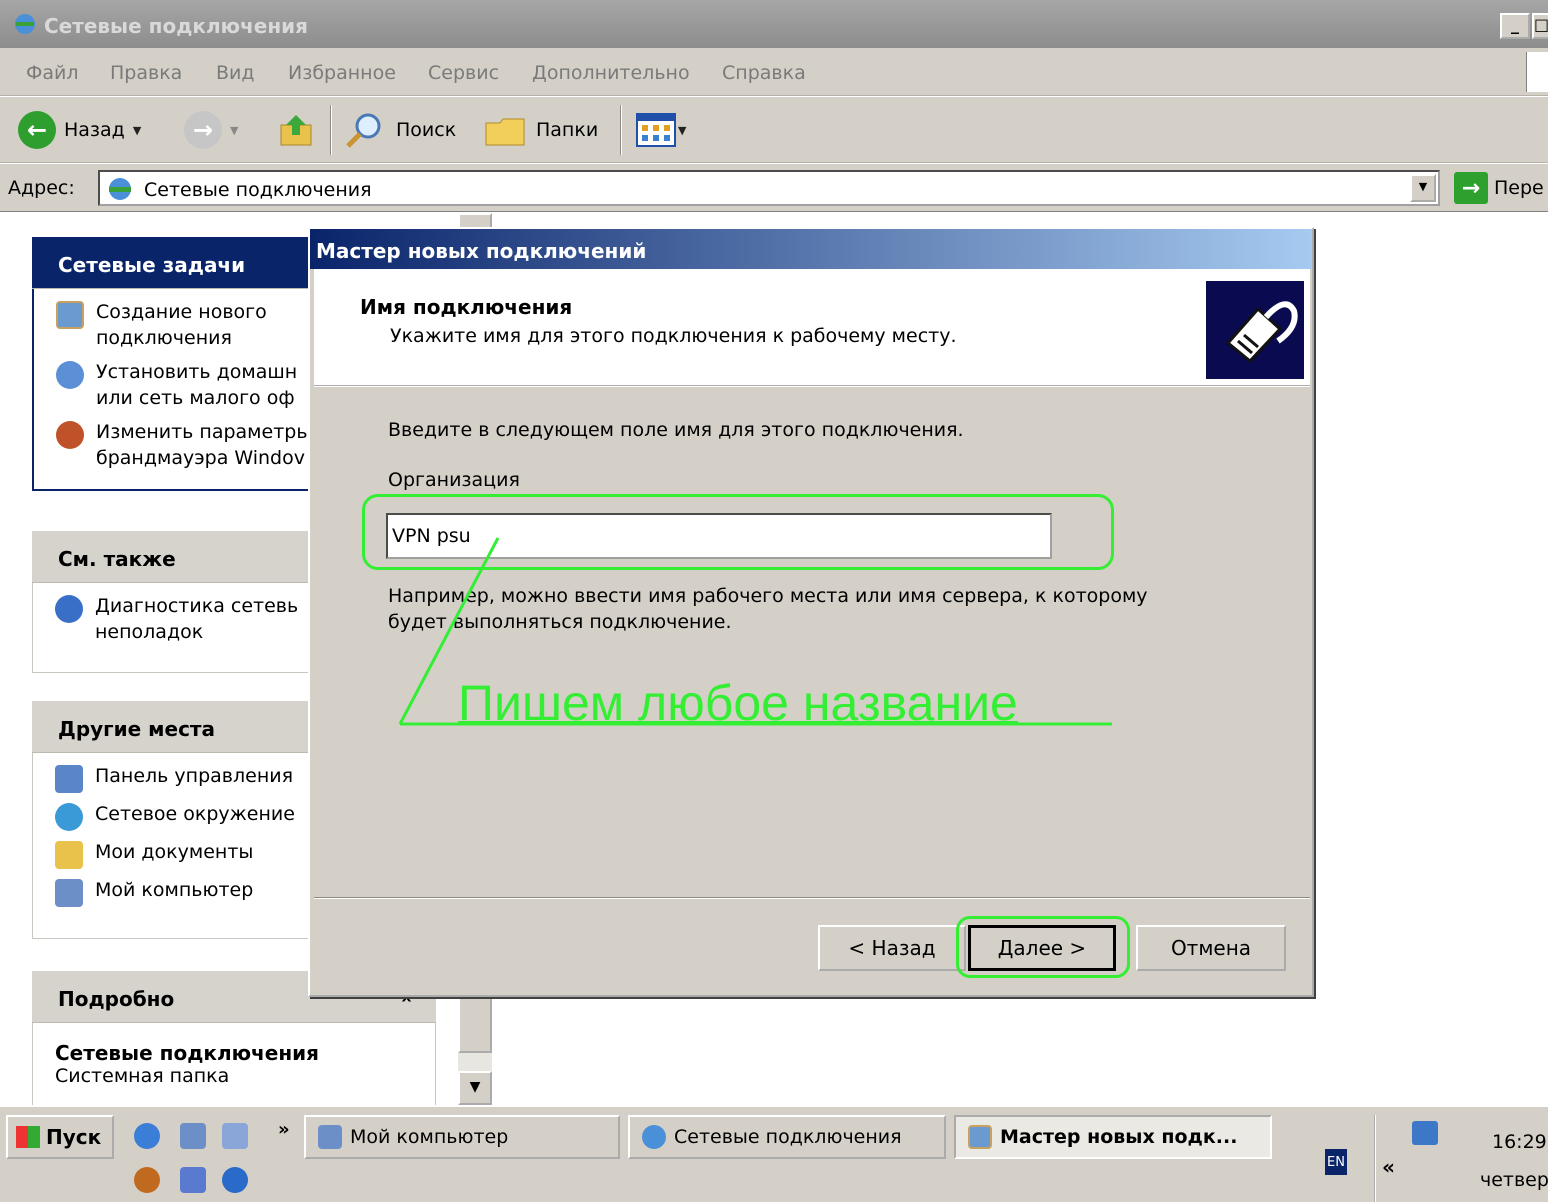 The image size is (1548, 1202). I want to click on details-type: Системная папка, so click(142, 1076).